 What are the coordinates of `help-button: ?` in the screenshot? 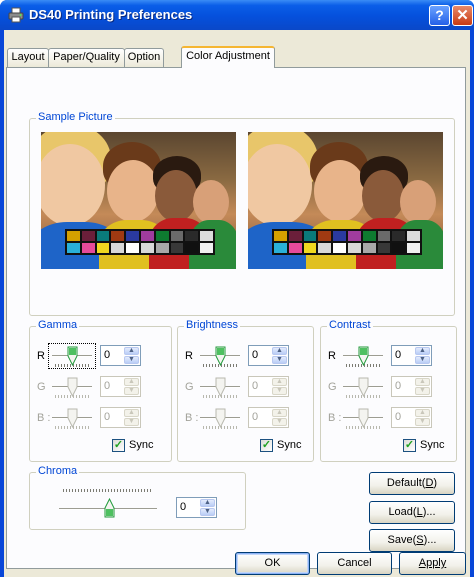 It's located at (439, 15).